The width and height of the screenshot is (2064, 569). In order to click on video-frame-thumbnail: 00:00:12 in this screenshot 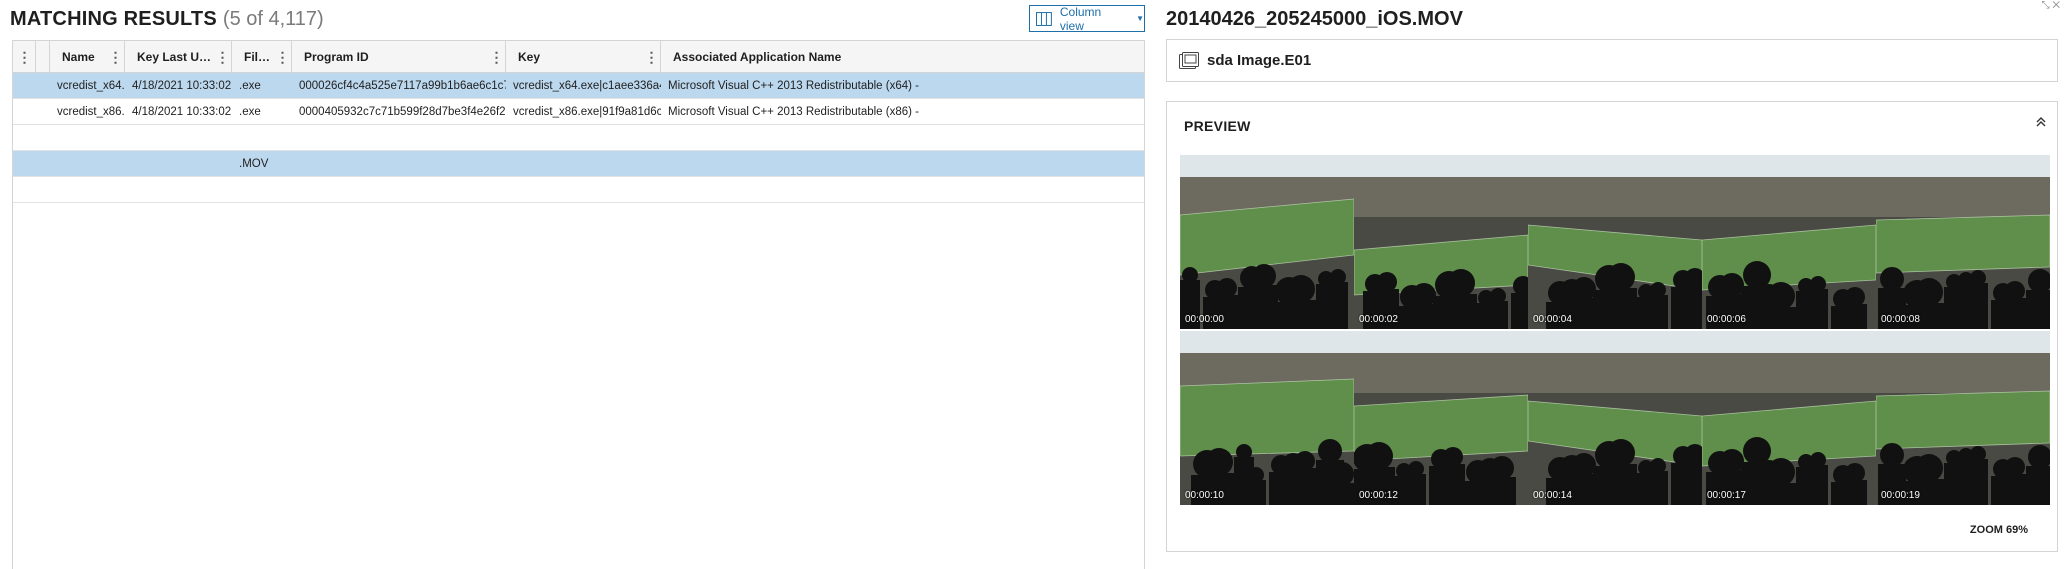, I will do `click(1441, 418)`.